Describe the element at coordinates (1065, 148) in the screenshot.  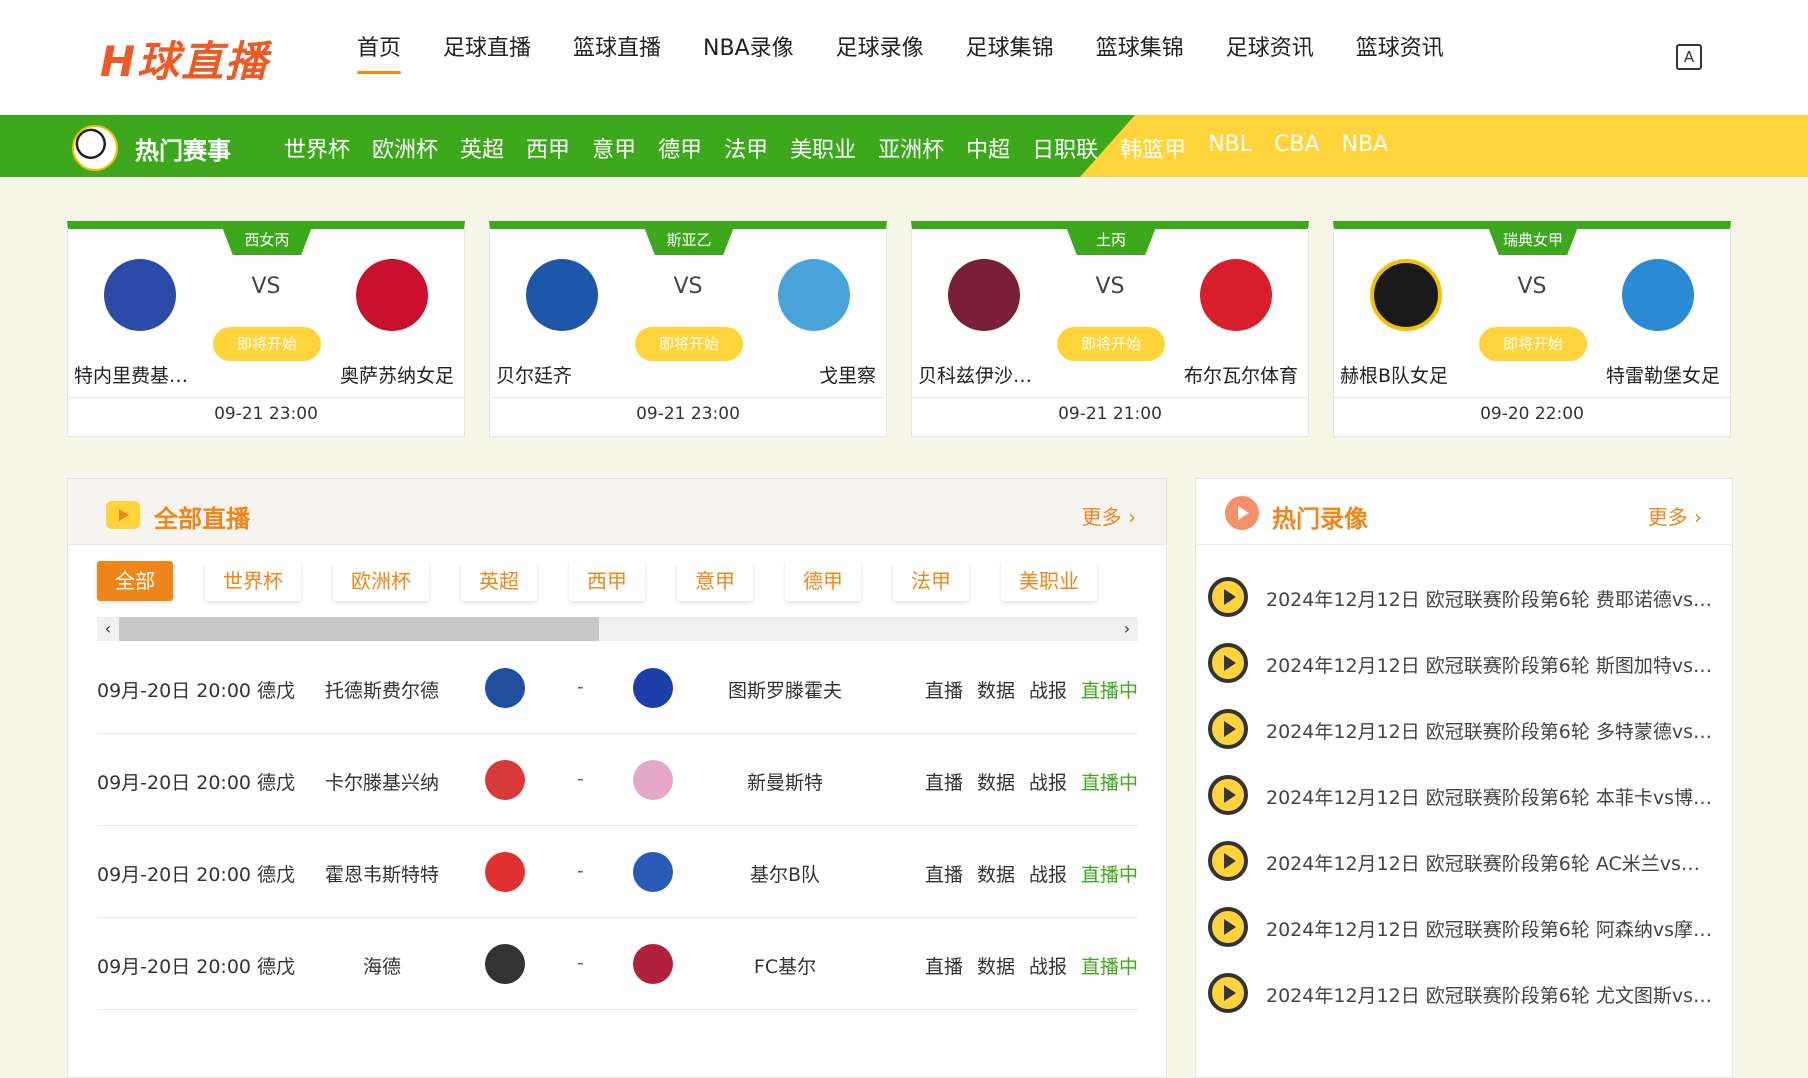
I see `hot-link: 日职联` at that location.